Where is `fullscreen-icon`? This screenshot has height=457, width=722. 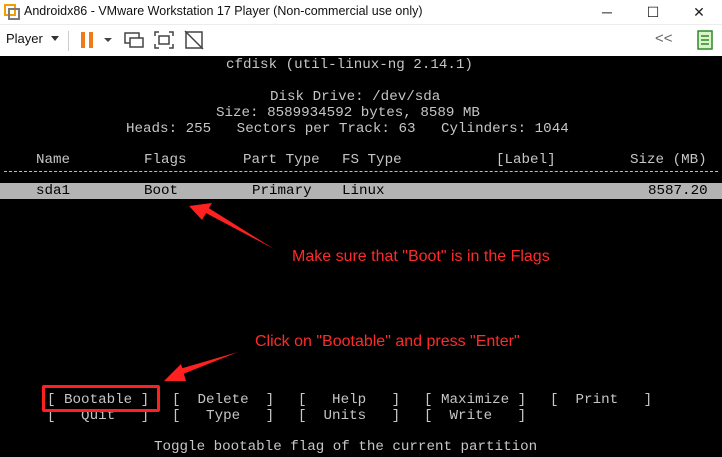
fullscreen-icon is located at coordinates (164, 40).